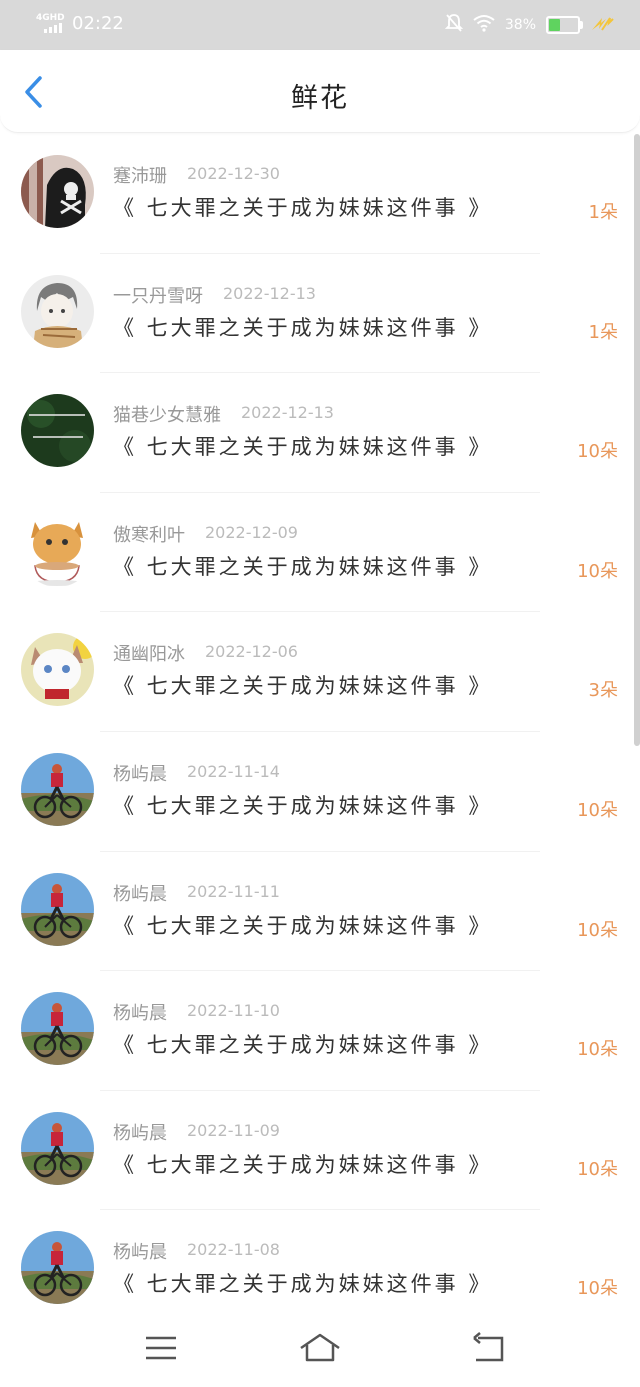  What do you see at coordinates (320, 553) in the screenshot?
I see `list-item: 傲寒利叶 2022-12-09 《 七大罪之关于成为妹妹这件事 》 10朵` at bounding box center [320, 553].